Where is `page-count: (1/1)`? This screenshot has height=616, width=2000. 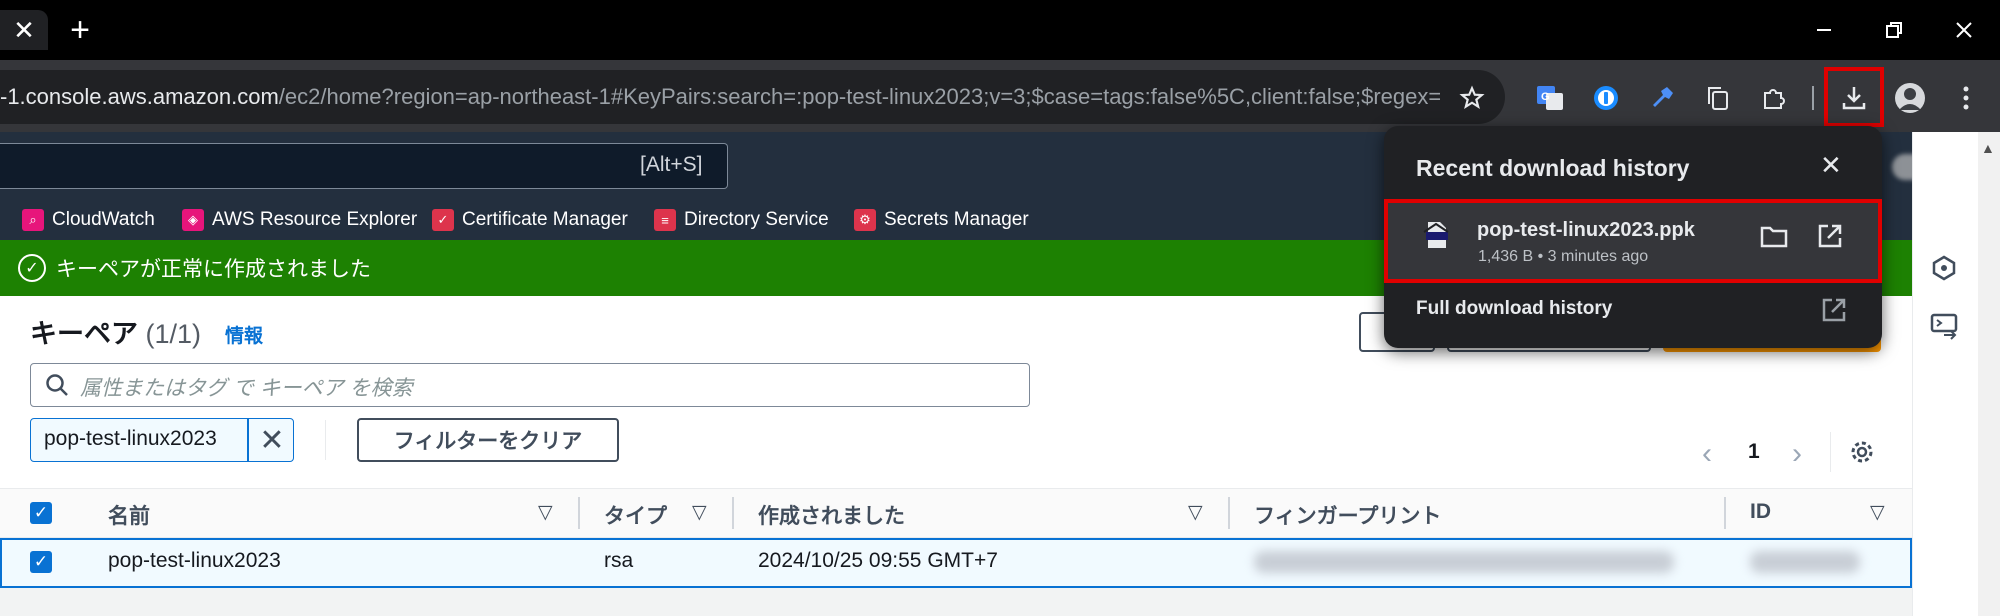
page-count: (1/1) is located at coordinates (173, 334).